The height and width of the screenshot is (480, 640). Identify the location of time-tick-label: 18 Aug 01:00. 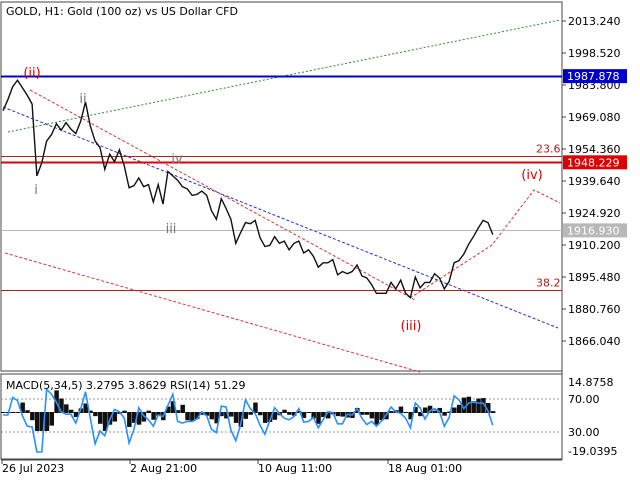
(425, 468).